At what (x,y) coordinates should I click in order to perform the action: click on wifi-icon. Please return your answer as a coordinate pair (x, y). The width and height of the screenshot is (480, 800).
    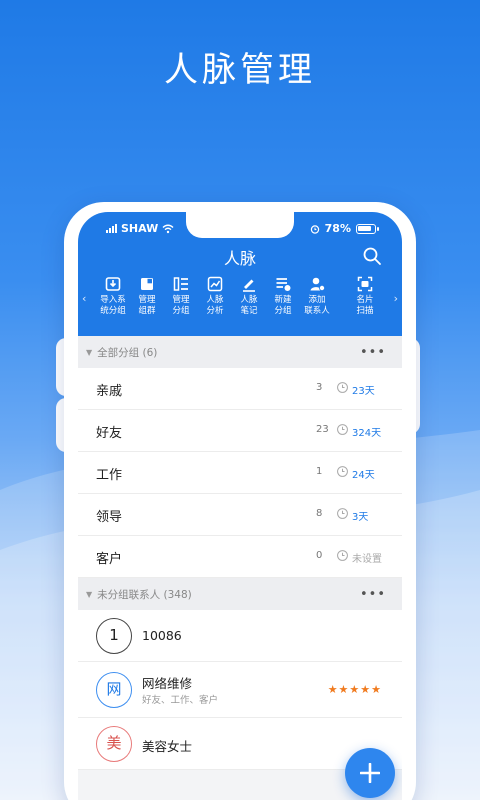
    Looking at the image, I should click on (168, 228).